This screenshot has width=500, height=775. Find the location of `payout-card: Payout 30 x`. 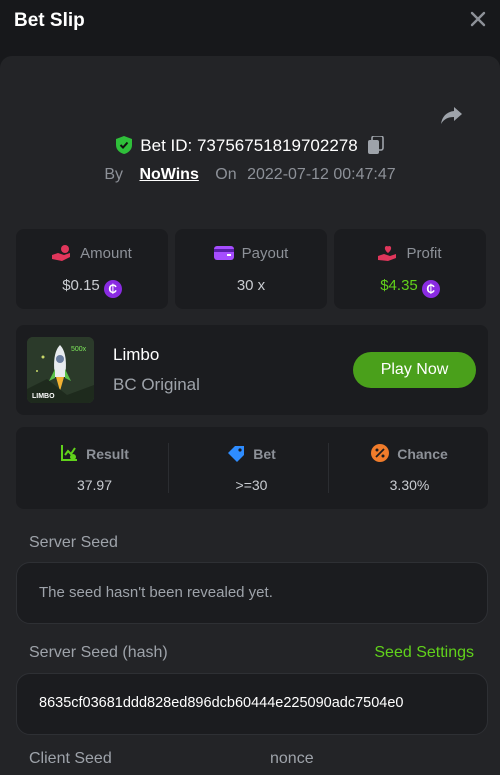

payout-card: Payout 30 x is located at coordinates (251, 269).